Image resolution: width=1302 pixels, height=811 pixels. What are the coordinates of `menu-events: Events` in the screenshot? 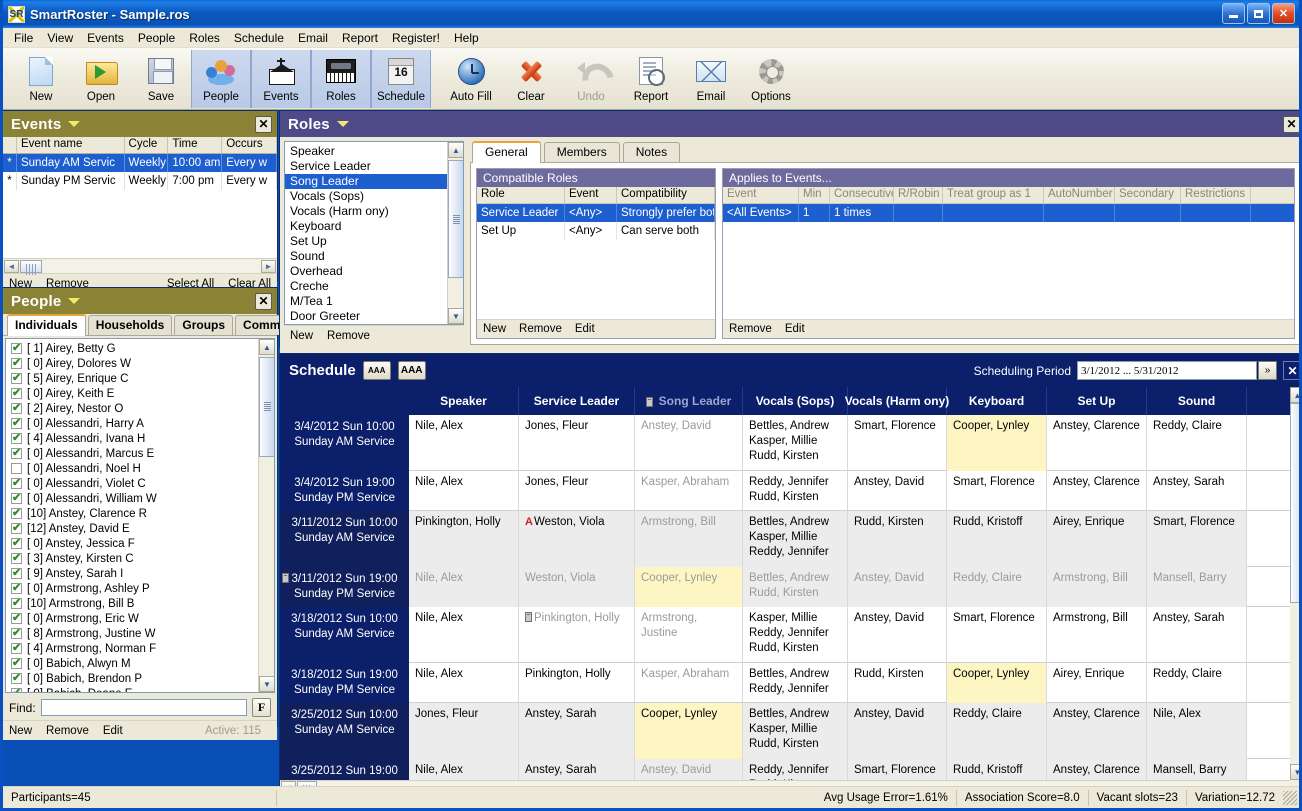 It's located at (105, 38).